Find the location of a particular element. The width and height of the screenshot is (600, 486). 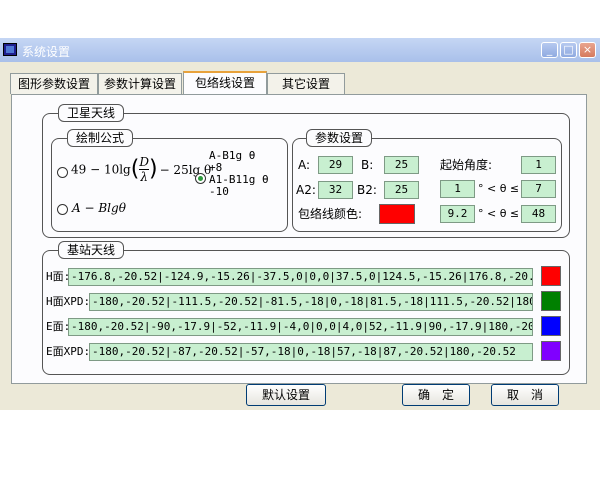

formula2-line4: -10 is located at coordinates (219, 191).